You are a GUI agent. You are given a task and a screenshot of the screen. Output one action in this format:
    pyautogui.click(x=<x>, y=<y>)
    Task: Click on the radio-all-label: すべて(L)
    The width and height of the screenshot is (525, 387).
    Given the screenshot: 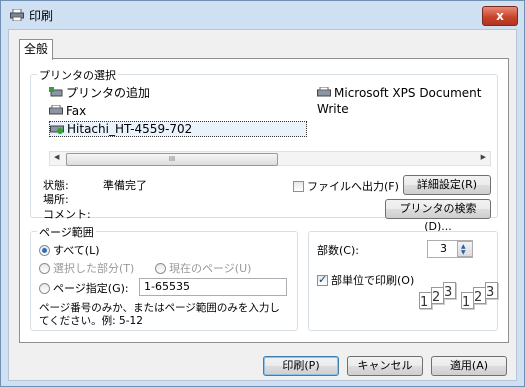 What is the action you would take?
    pyautogui.click(x=76, y=250)
    